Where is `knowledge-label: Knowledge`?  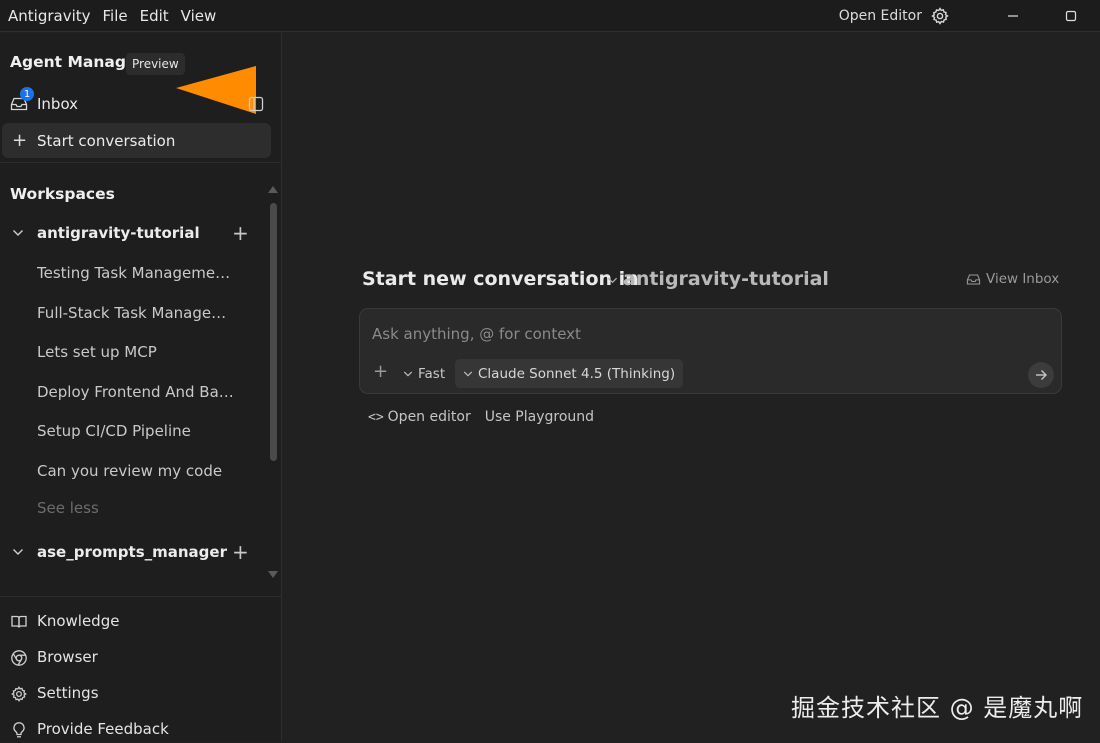
knowledge-label: Knowledge is located at coordinates (78, 621).